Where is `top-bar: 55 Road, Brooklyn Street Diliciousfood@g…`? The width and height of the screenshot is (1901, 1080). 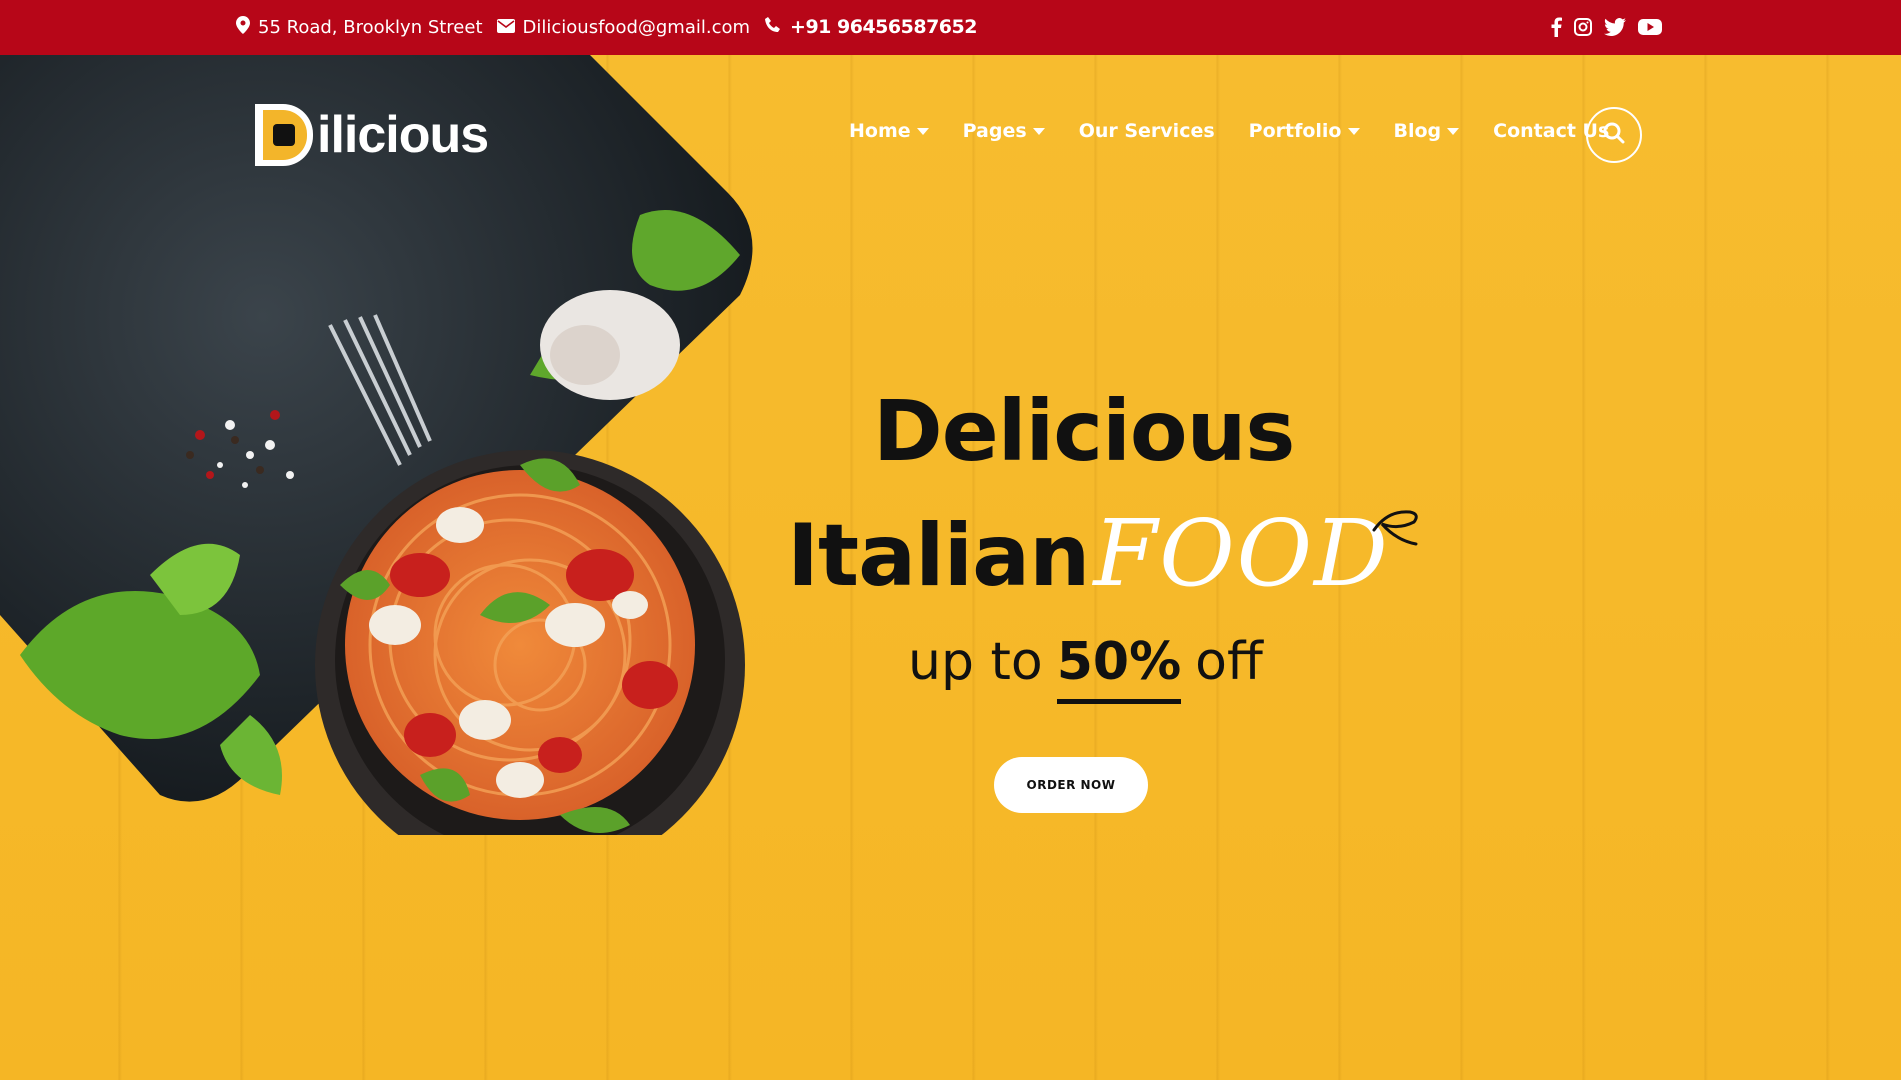 top-bar: 55 Road, Brooklyn Street Diliciousfood@g… is located at coordinates (950, 27).